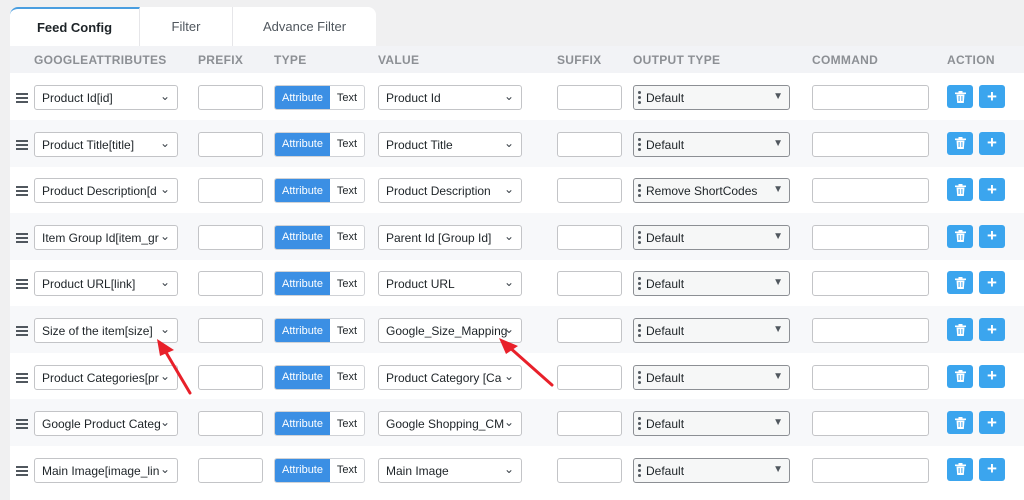  I want to click on annotation-overlay, so click(355, 366).